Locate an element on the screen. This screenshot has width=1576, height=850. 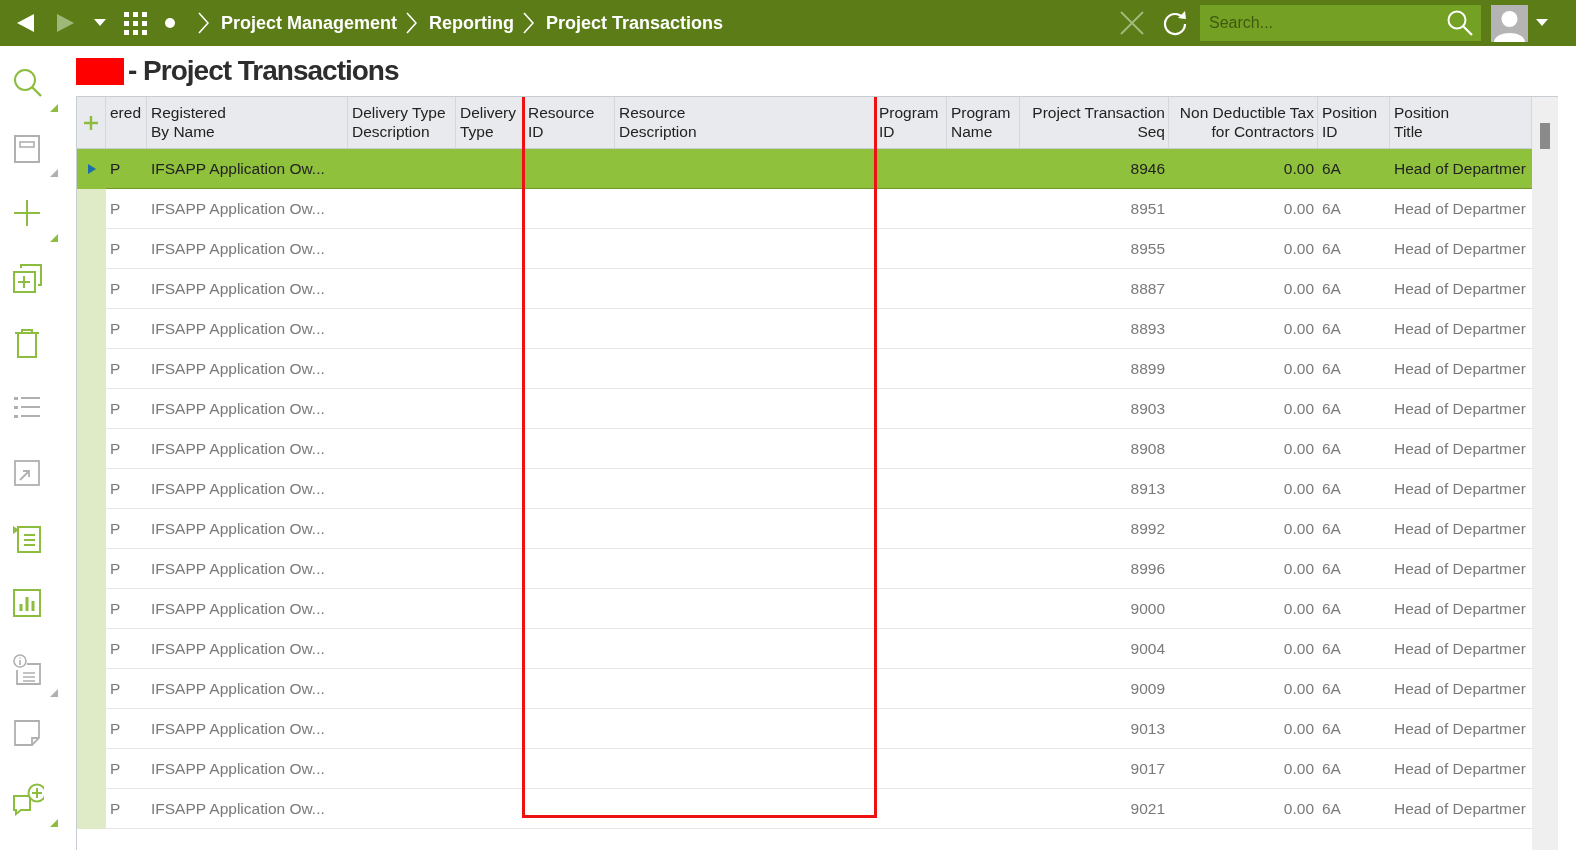
table-cell: 9004 is located at coordinates (1094, 649).